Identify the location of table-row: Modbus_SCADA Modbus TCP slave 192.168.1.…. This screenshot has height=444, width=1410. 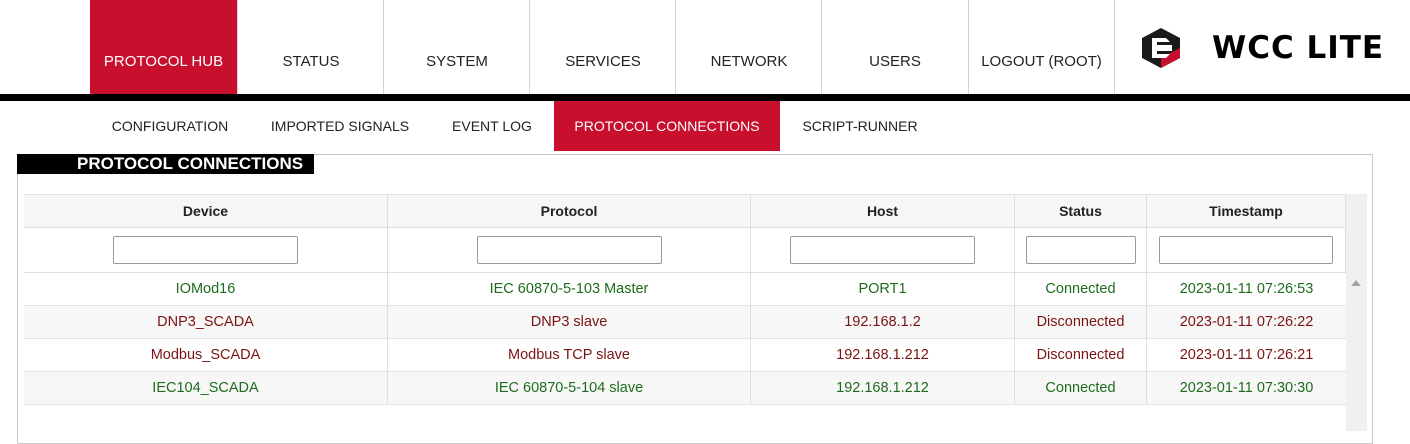
(685, 355).